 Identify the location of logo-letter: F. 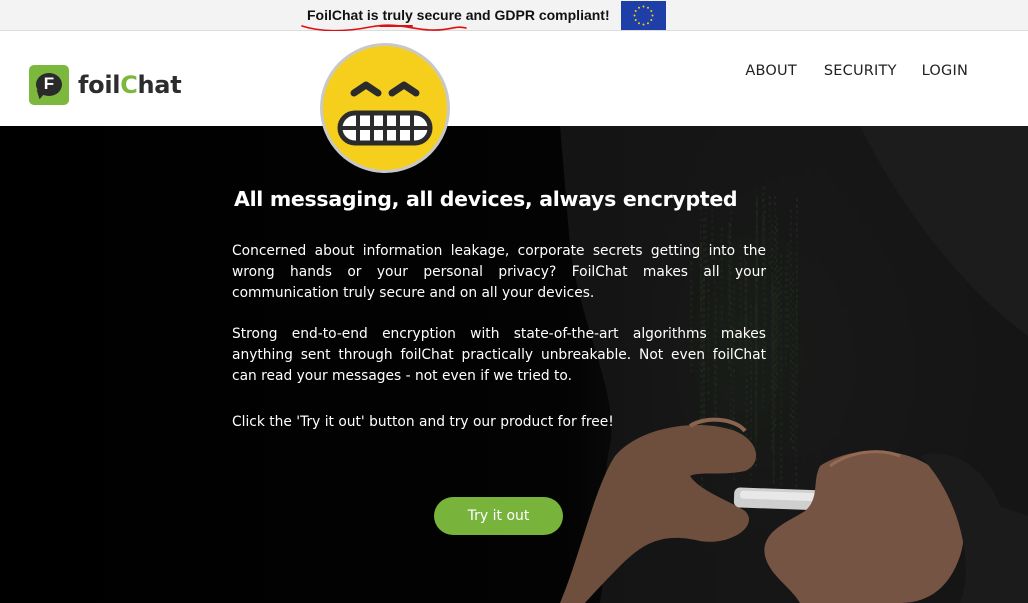
(49, 83).